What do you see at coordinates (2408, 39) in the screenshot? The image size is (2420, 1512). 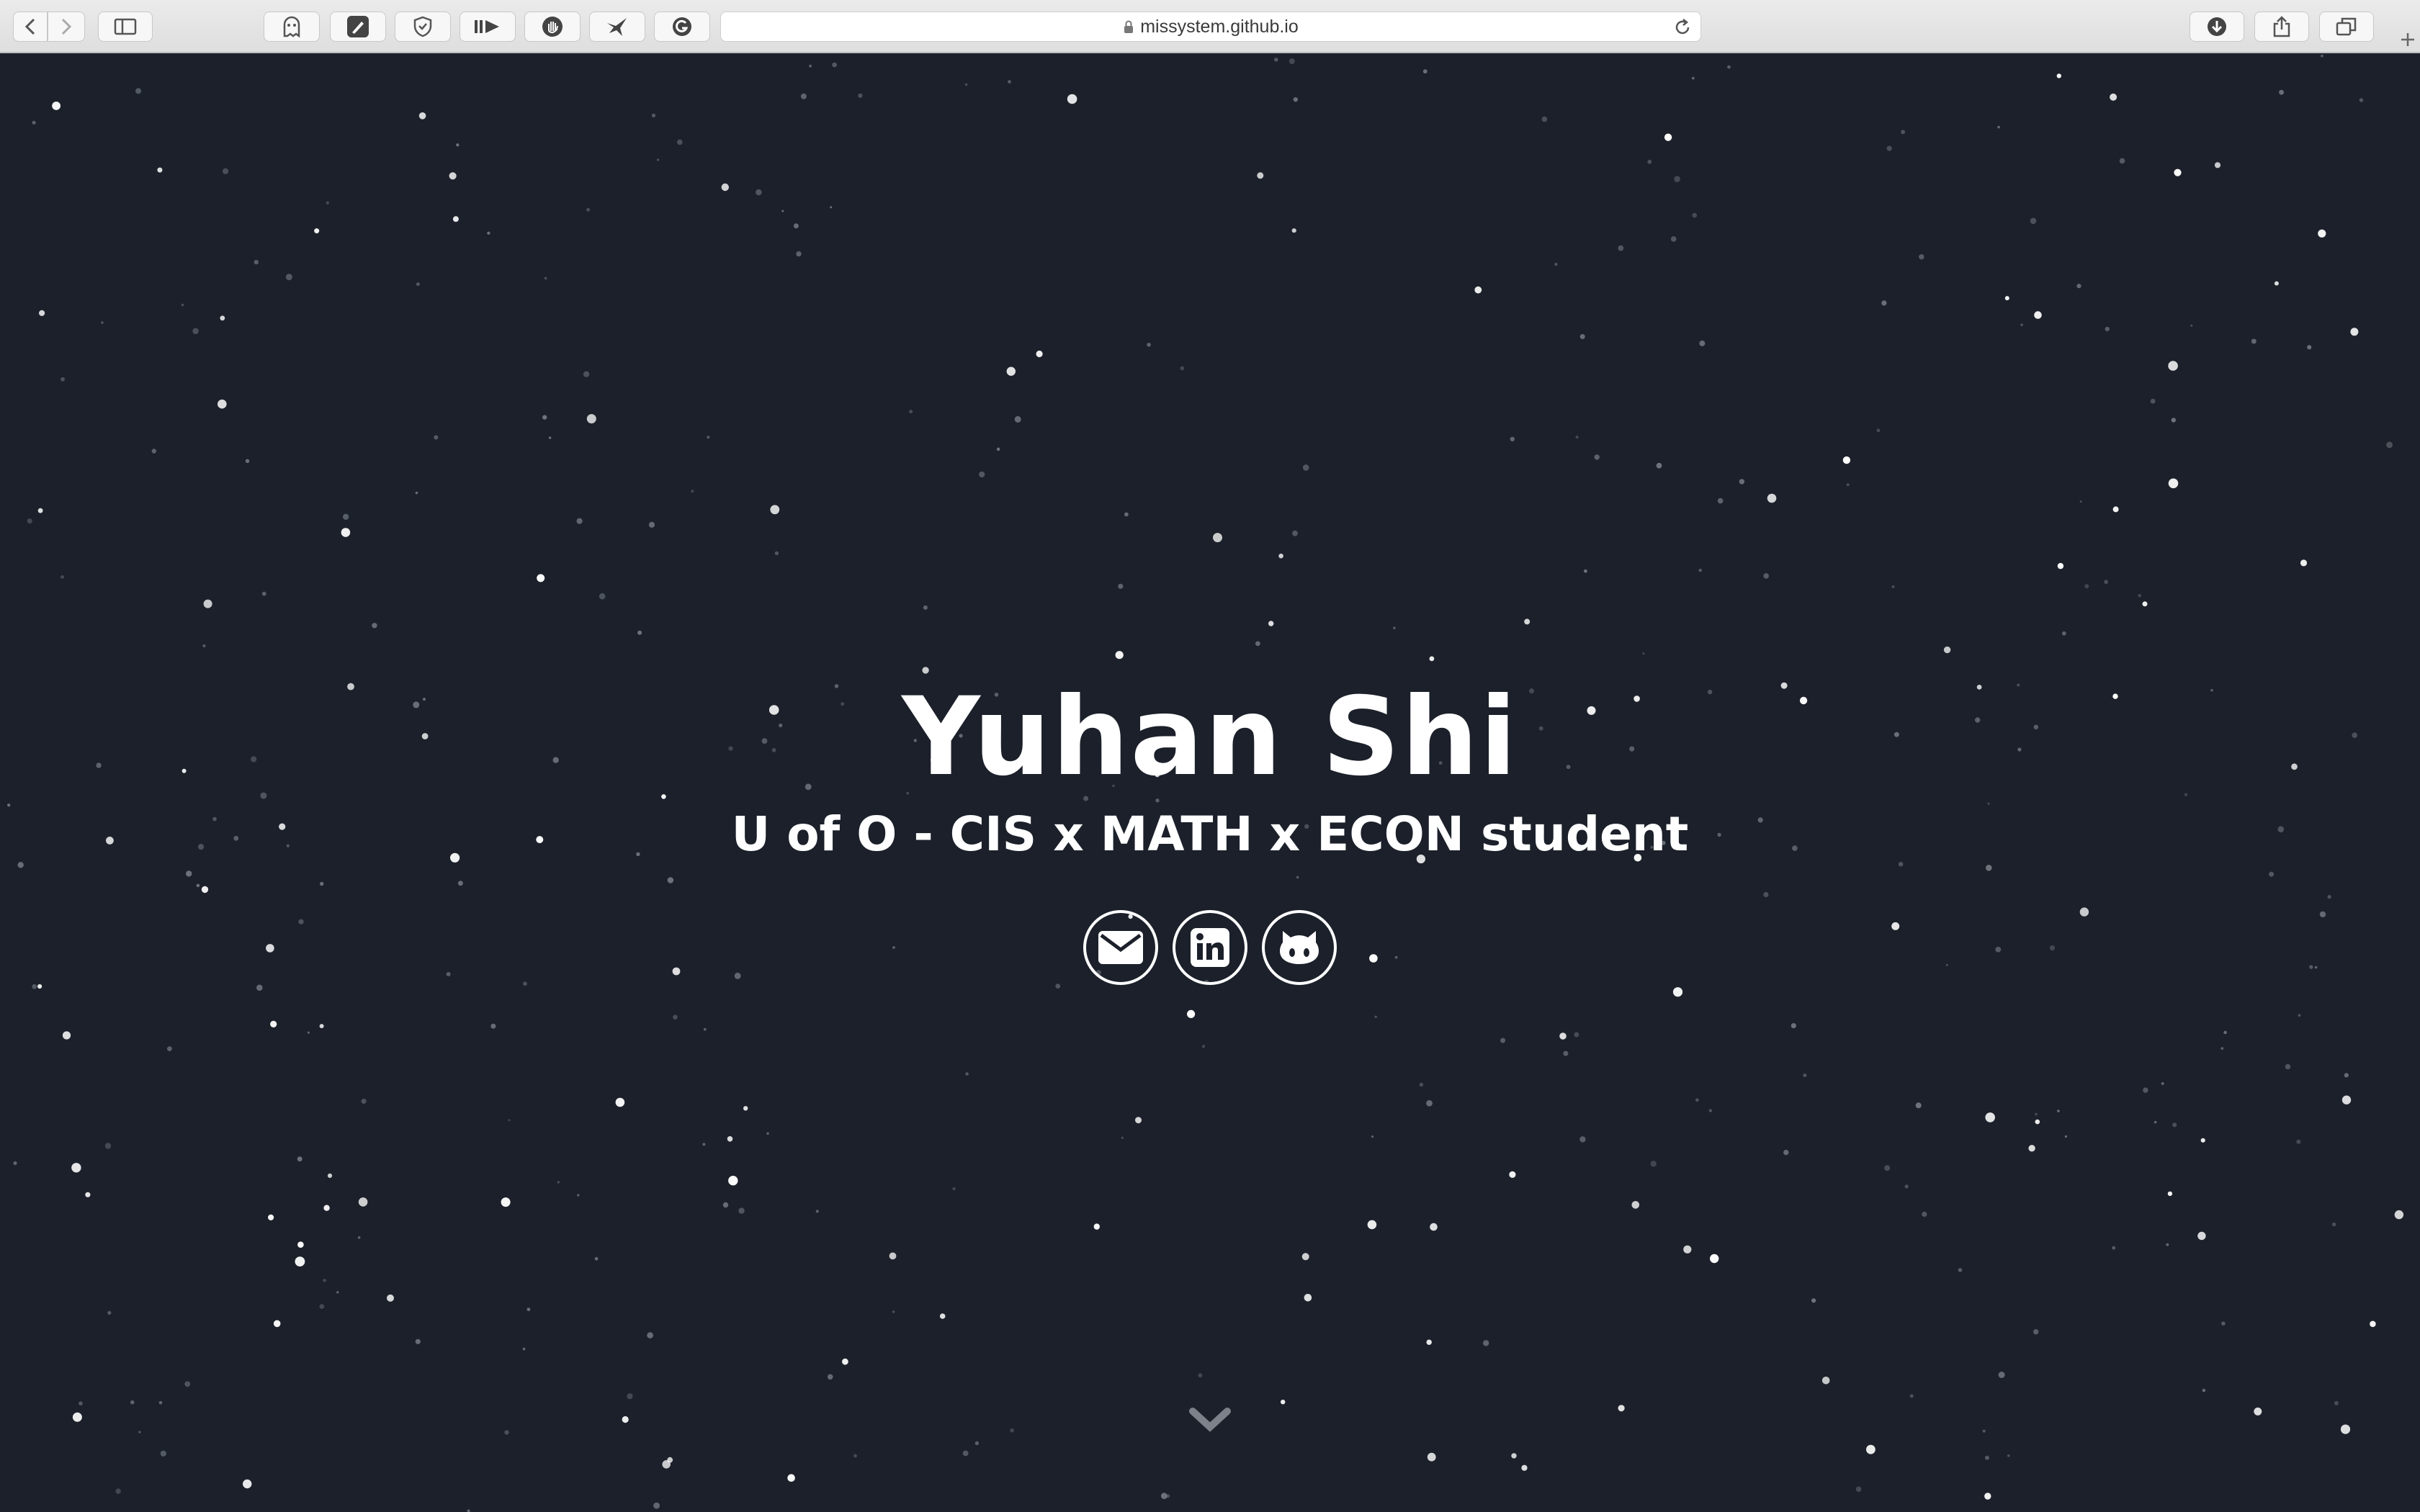 I see `new-tab-button` at bounding box center [2408, 39].